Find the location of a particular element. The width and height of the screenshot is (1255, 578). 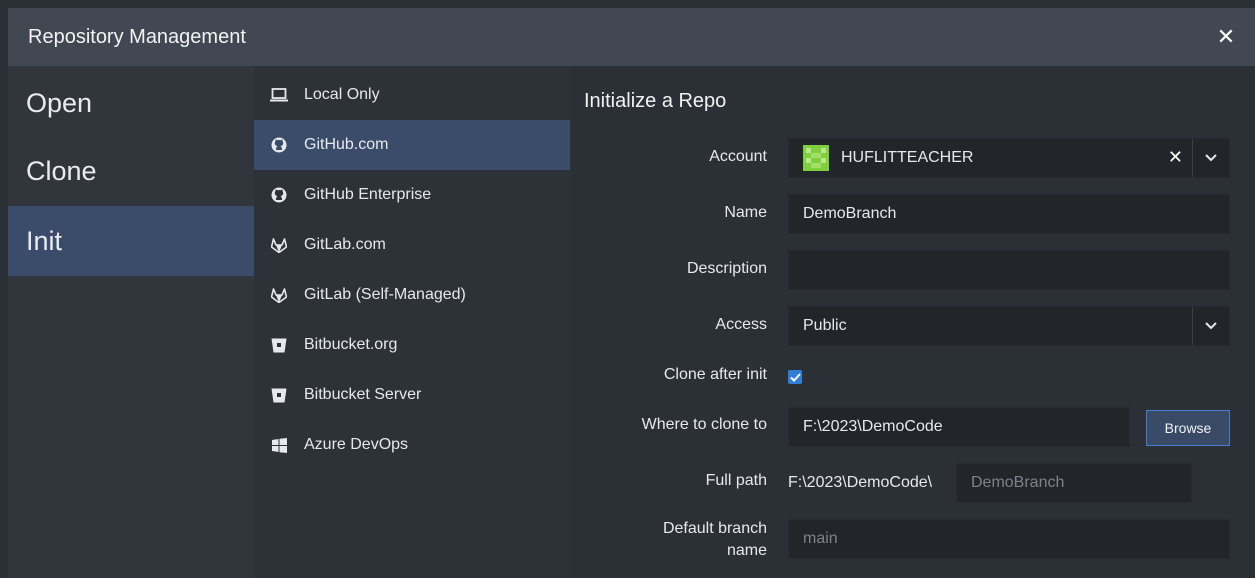

account-avatar is located at coordinates (816, 158).